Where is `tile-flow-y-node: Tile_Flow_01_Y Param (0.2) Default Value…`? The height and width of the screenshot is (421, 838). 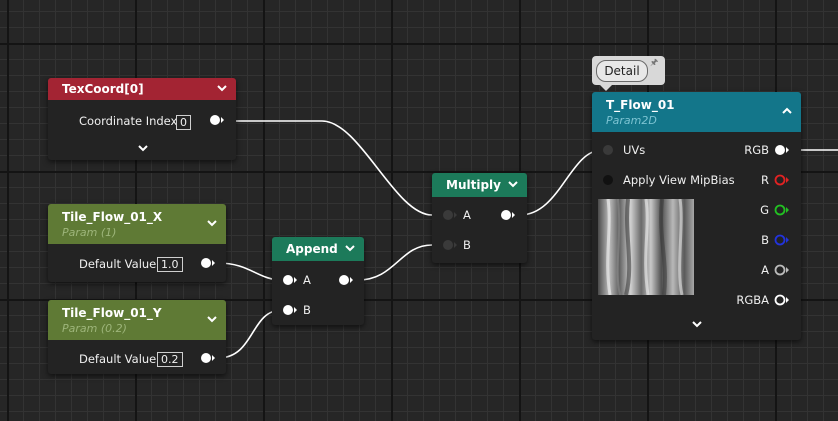
tile-flow-y-node: Tile_Flow_01_Y Param (0.2) Default Value… is located at coordinates (137, 337).